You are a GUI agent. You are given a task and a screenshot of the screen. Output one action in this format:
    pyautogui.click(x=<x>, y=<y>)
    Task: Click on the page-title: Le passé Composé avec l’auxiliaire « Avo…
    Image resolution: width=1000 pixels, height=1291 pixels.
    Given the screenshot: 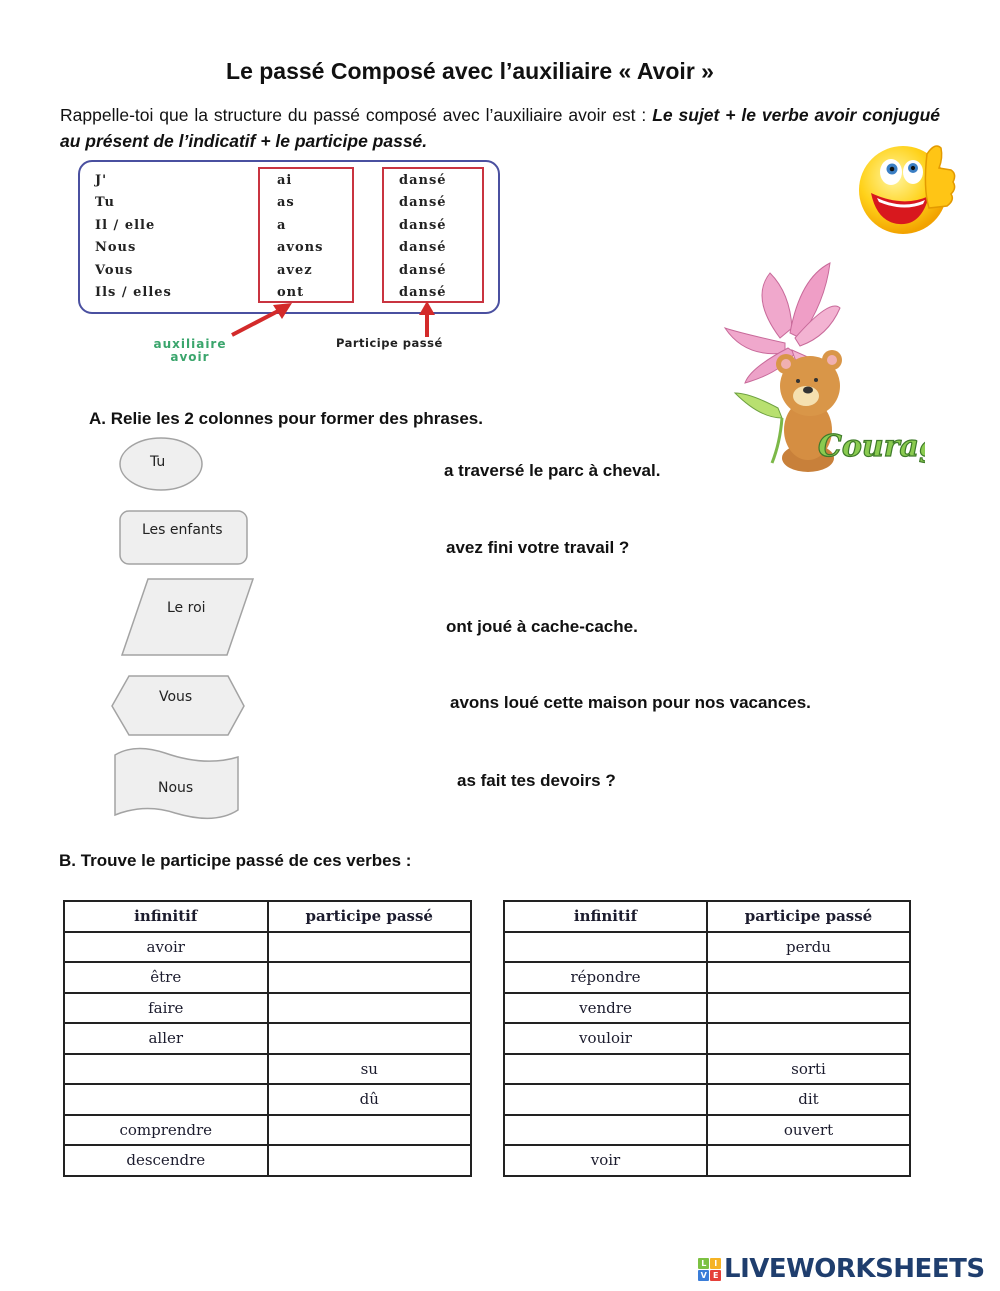 What is the action you would take?
    pyautogui.click(x=470, y=71)
    